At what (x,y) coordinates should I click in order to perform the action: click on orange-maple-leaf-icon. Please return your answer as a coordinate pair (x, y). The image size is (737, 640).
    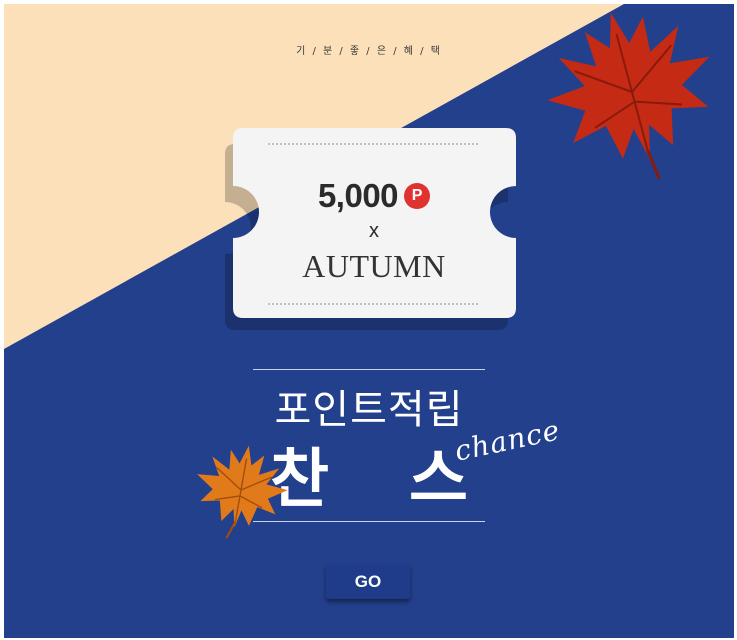
    Looking at the image, I should click on (242, 492).